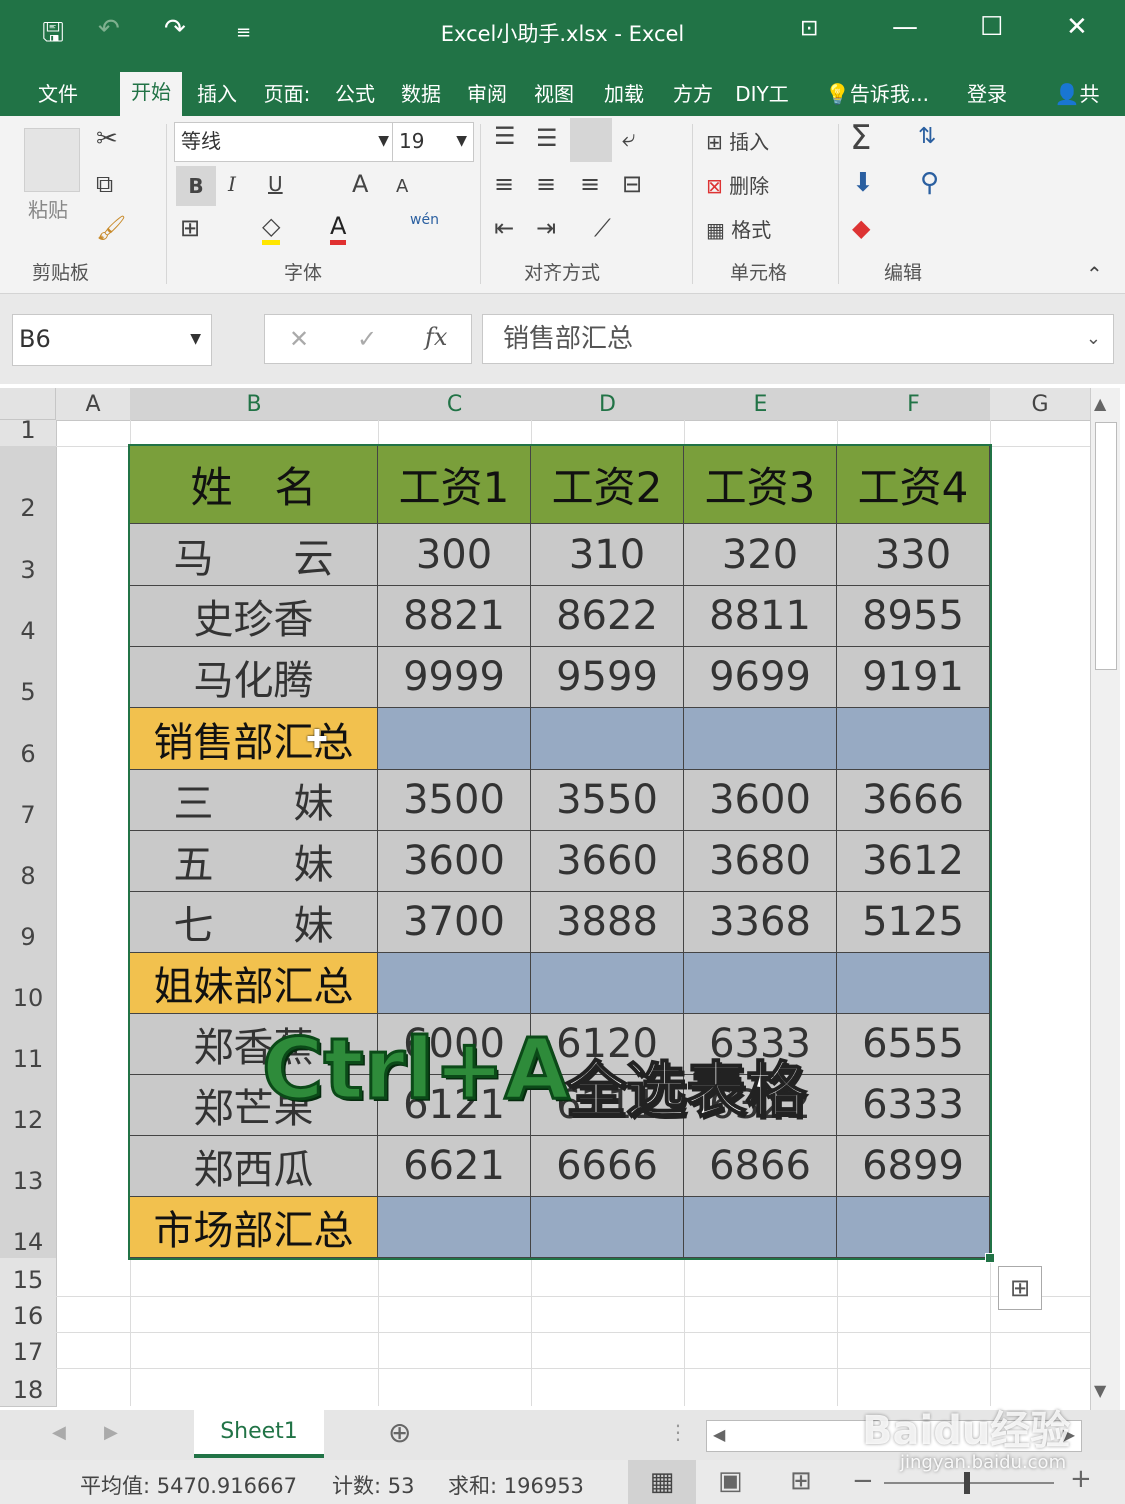 This screenshot has width=1125, height=1504. What do you see at coordinates (28, 923) in the screenshot?
I see `row-header: 9` at bounding box center [28, 923].